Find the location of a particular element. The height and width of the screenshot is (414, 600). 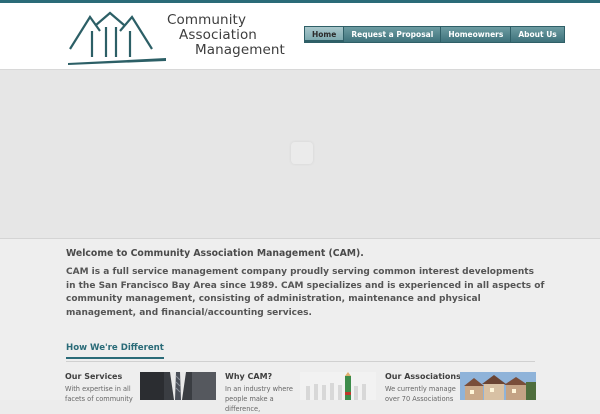

why-cam-thumbnail is located at coordinates (338, 386).